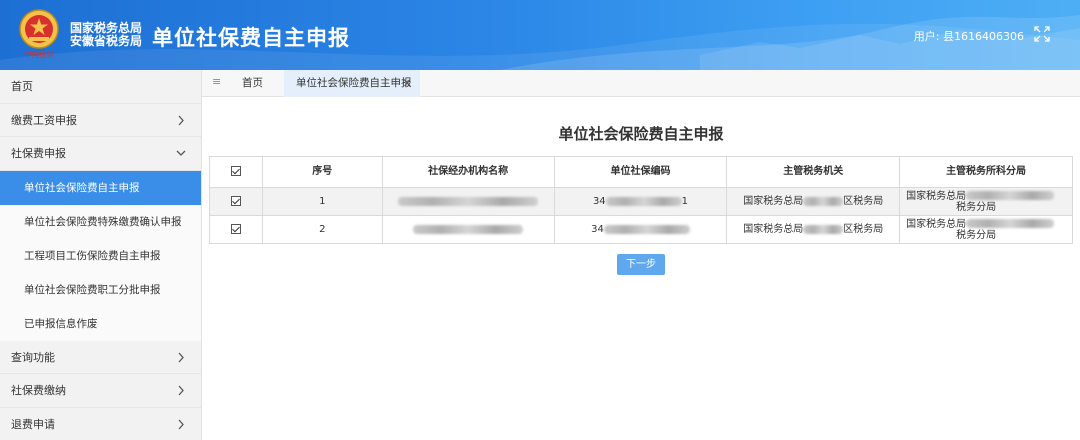 The image size is (1080, 440). Describe the element at coordinates (216, 81) in the screenshot. I see `menu-toggle-icon: ≡` at that location.